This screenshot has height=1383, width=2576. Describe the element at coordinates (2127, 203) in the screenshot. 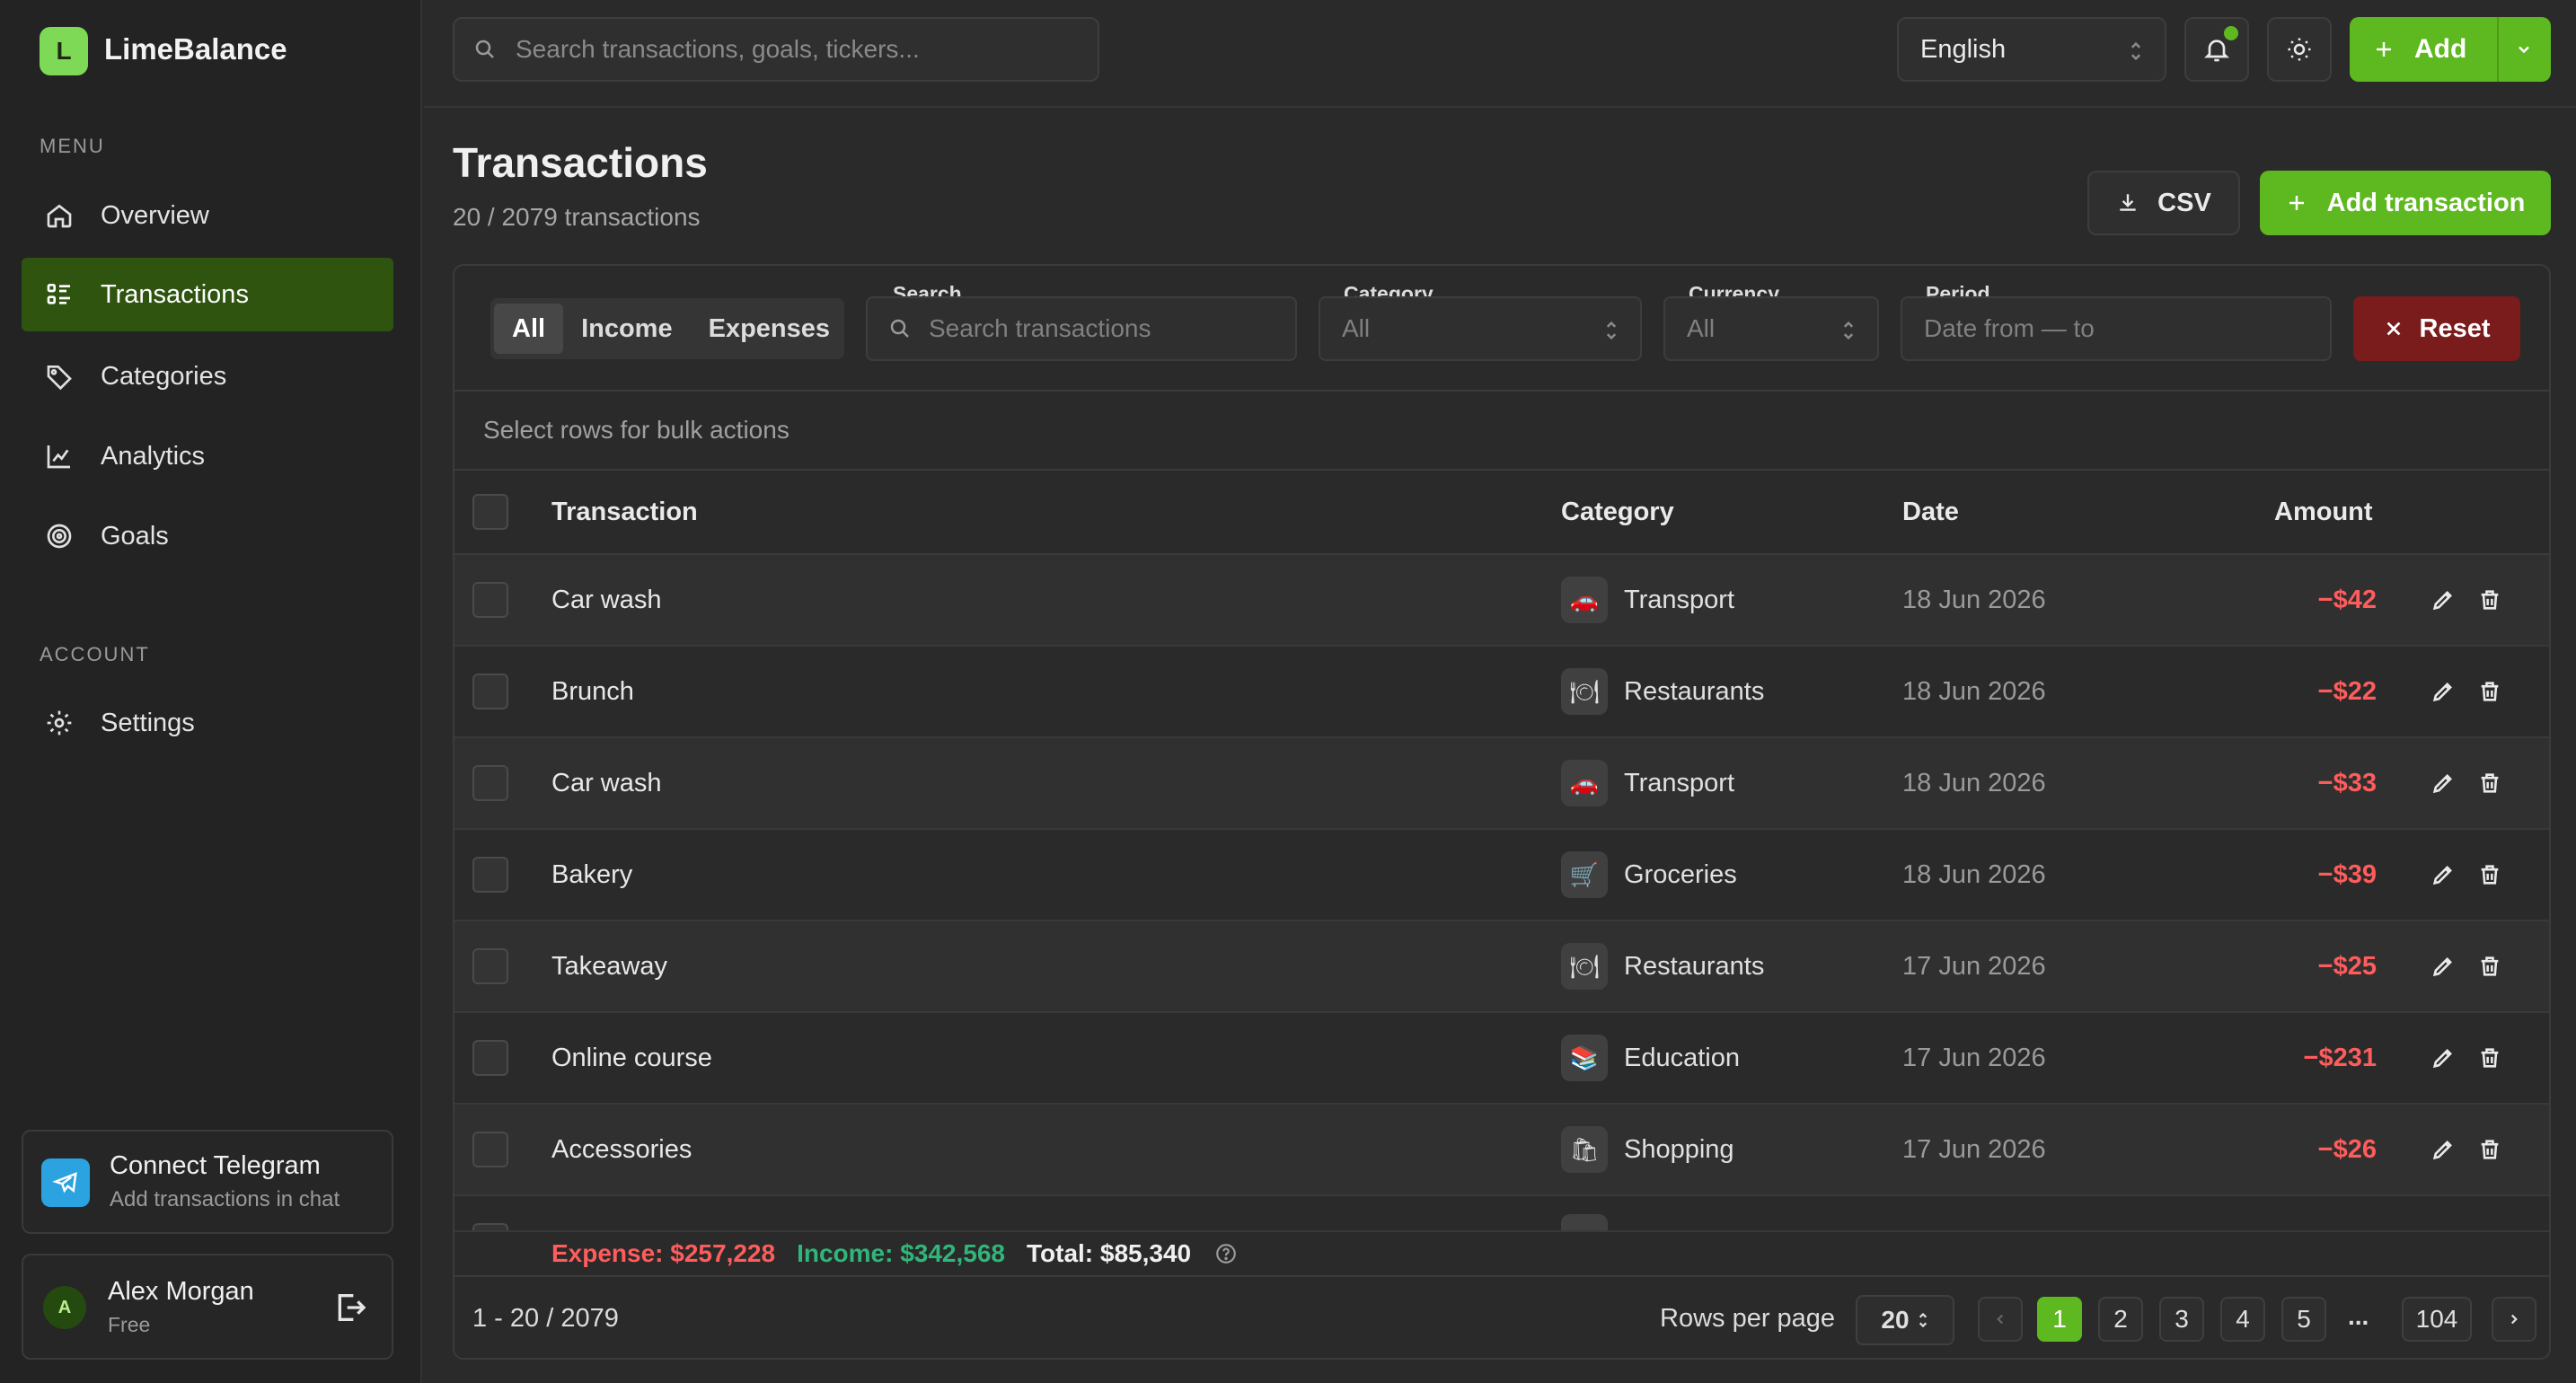

I see `download-icon` at that location.